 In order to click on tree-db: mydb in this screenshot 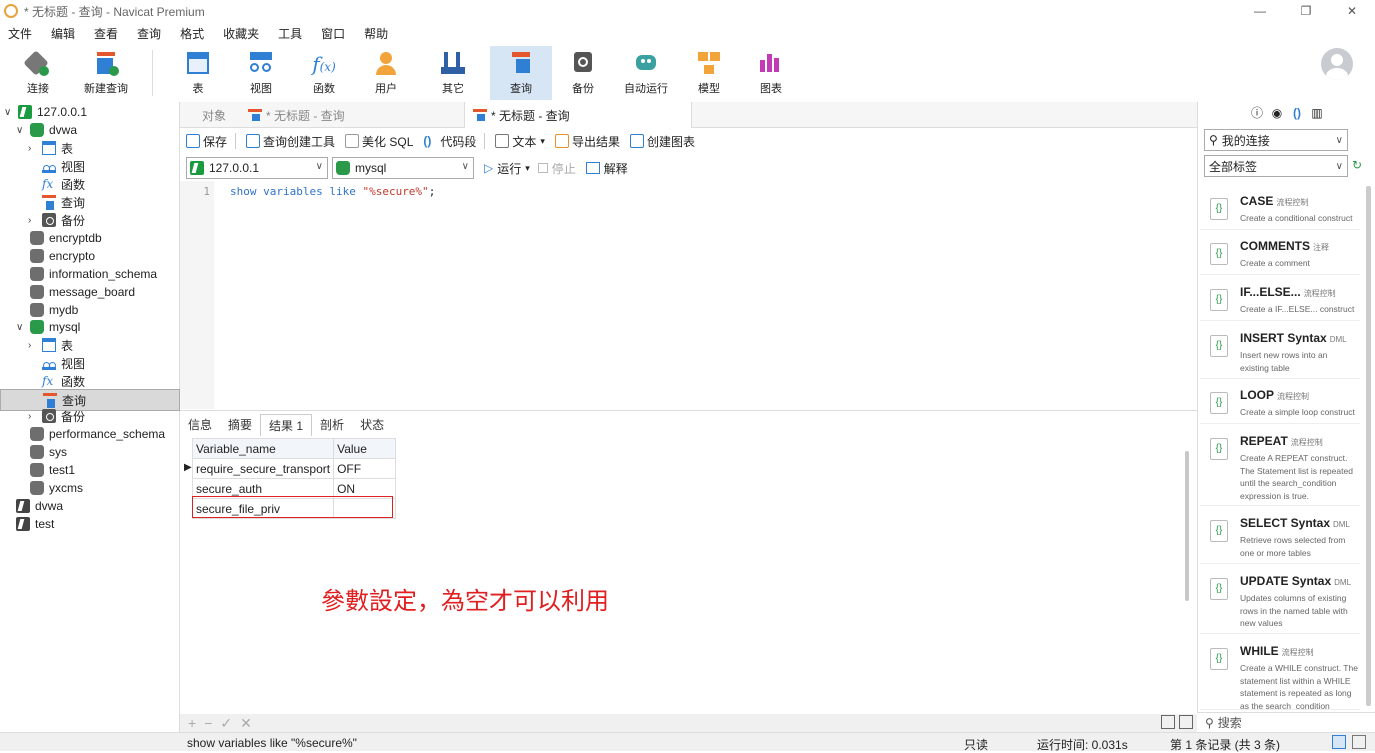, I will do `click(54, 310)`.